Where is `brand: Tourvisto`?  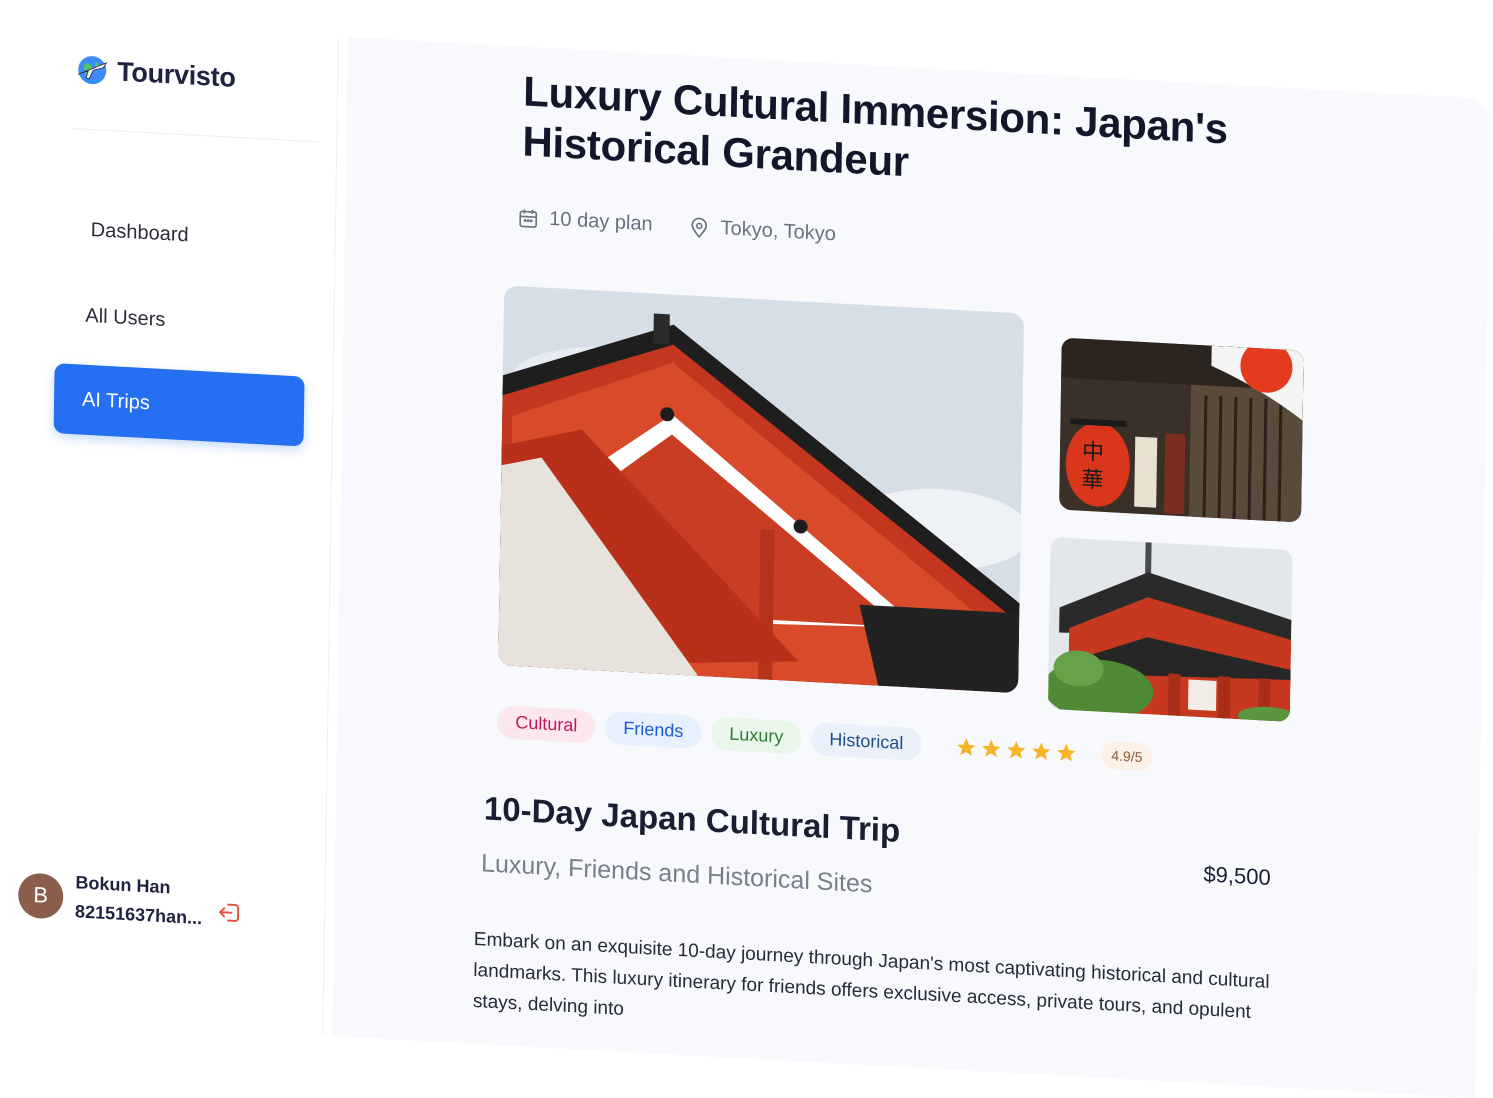 brand: Tourvisto is located at coordinates (155, 73).